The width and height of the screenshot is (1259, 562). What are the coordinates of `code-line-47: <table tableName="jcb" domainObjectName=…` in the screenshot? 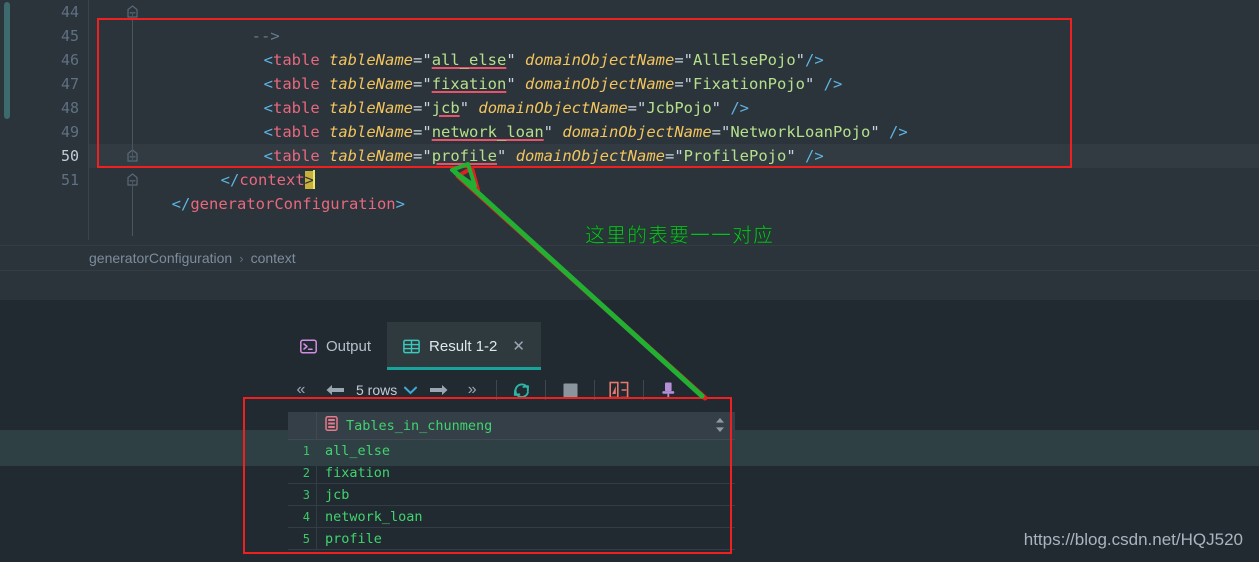 It's located at (469, 94).